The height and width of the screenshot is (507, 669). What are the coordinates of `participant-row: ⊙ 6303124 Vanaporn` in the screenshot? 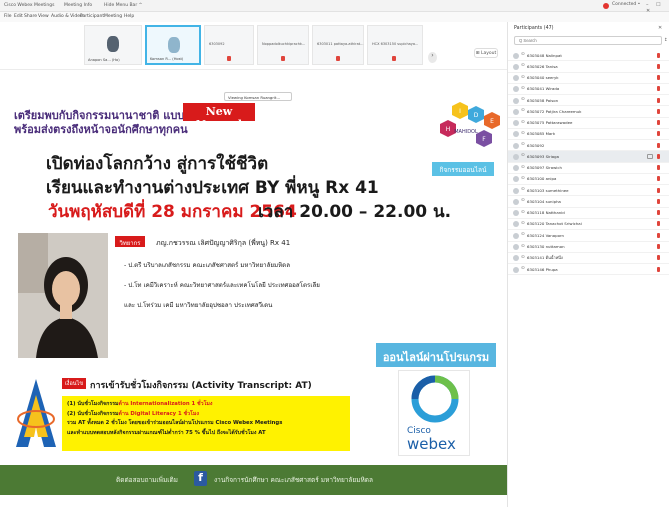 It's located at (588, 236).